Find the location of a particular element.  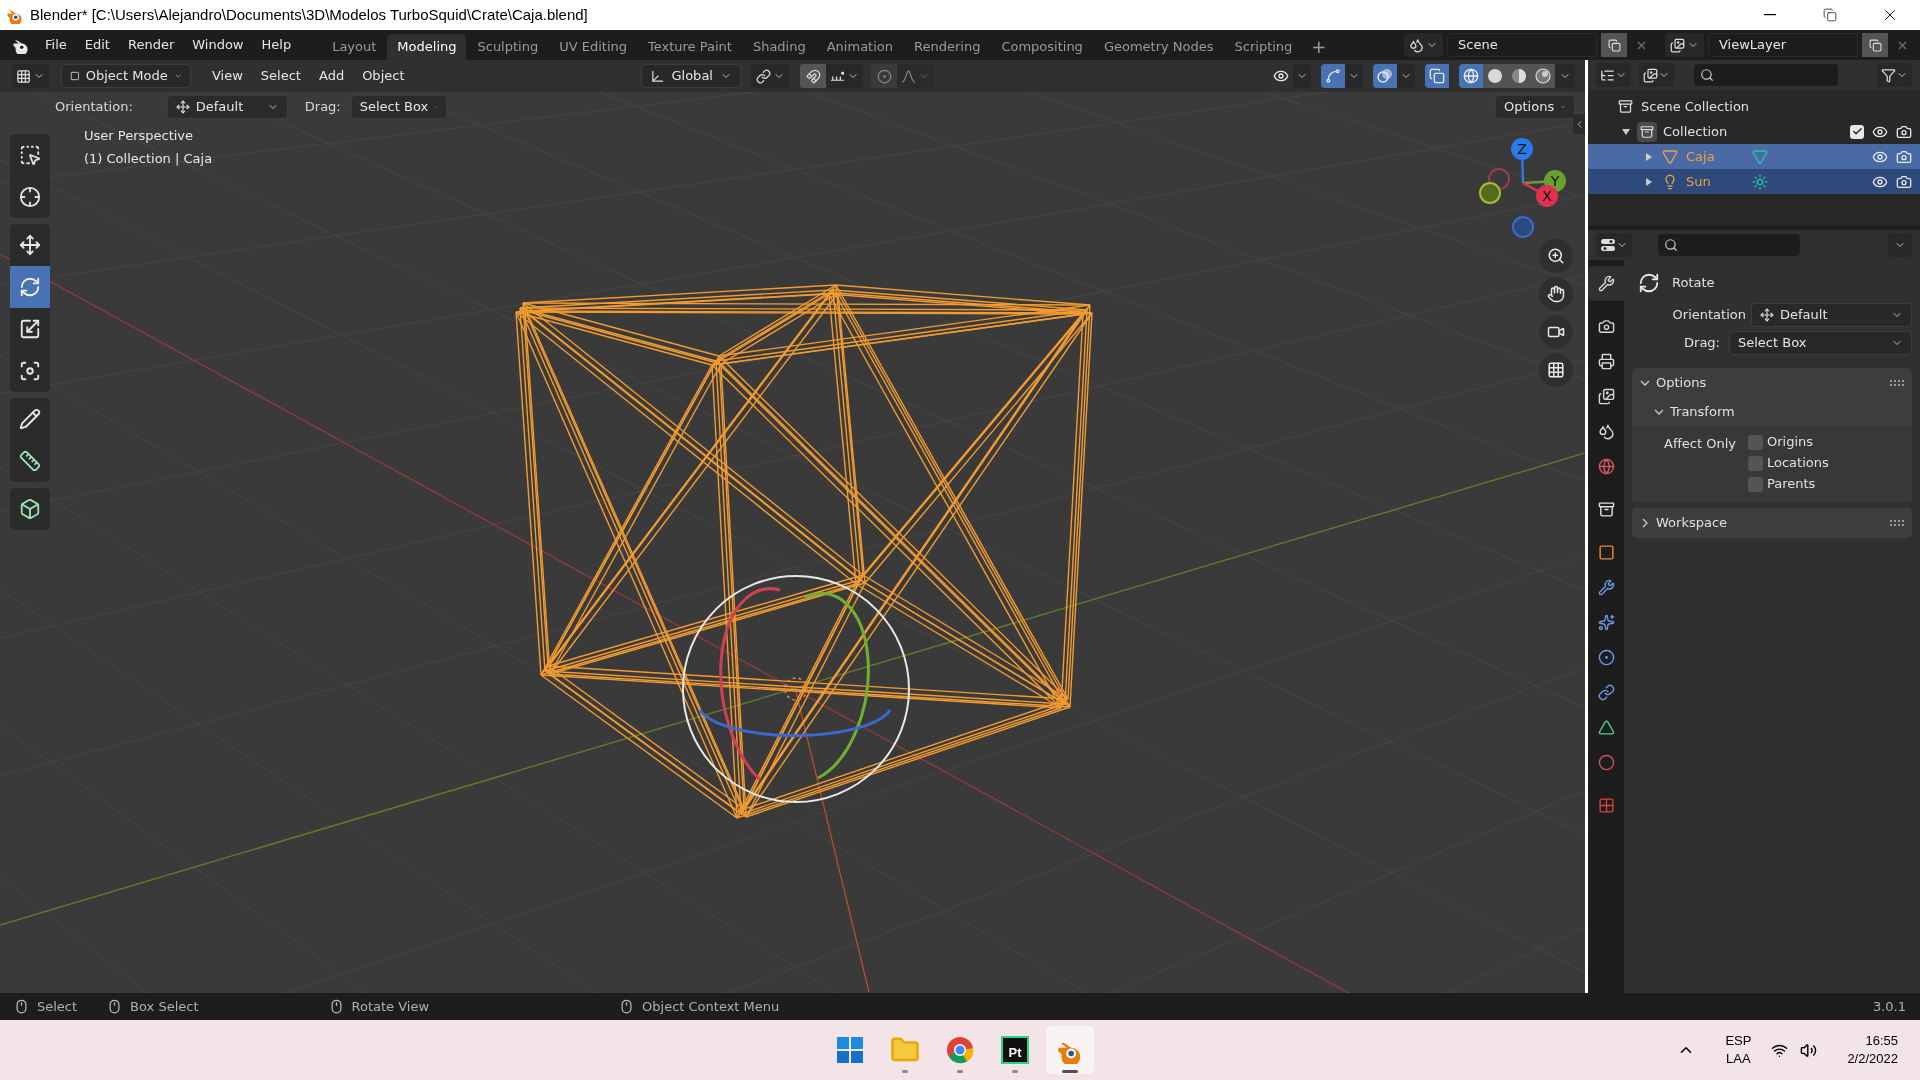

falloff-dropdown is located at coordinates (916, 76).